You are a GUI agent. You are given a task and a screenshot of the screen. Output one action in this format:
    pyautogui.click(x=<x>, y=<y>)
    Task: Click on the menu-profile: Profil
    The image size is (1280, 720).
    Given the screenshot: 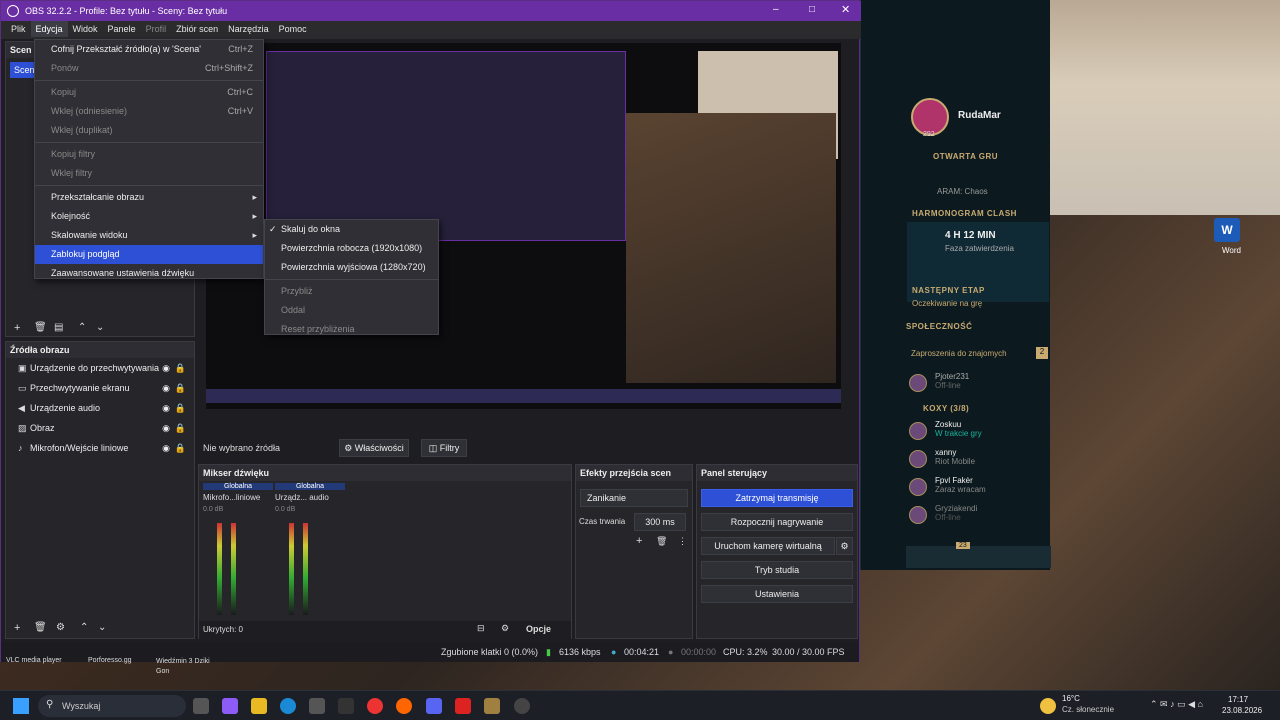 What is the action you would take?
    pyautogui.click(x=156, y=29)
    